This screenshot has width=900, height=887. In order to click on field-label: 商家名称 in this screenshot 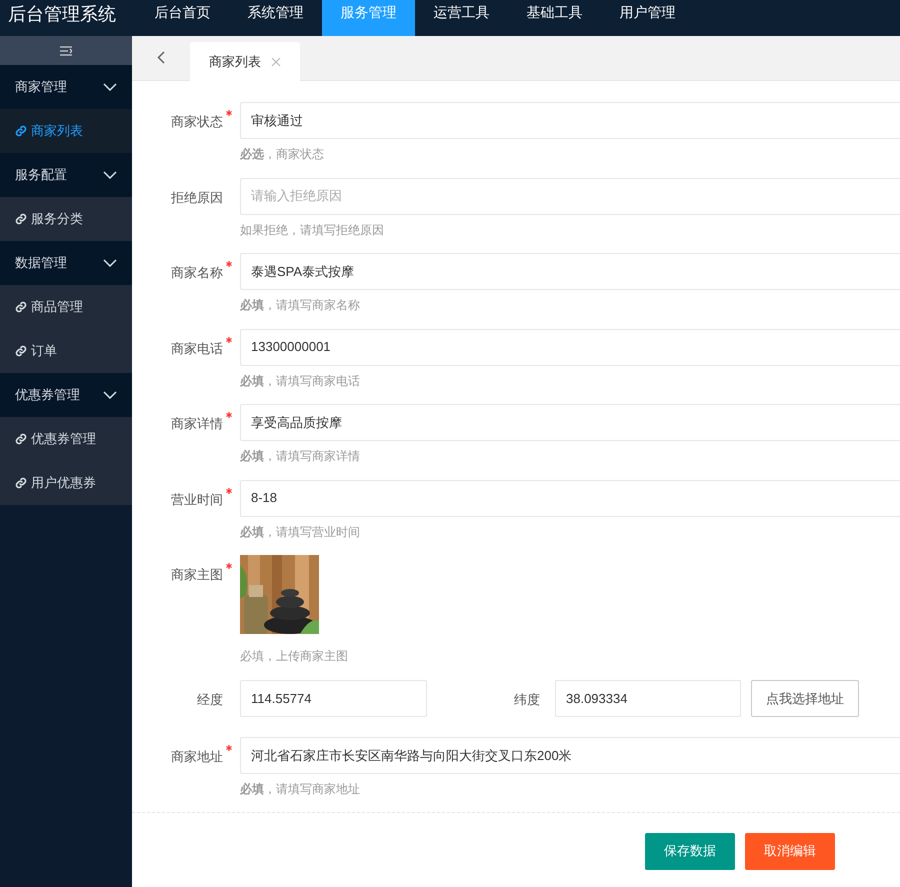, I will do `click(197, 273)`.